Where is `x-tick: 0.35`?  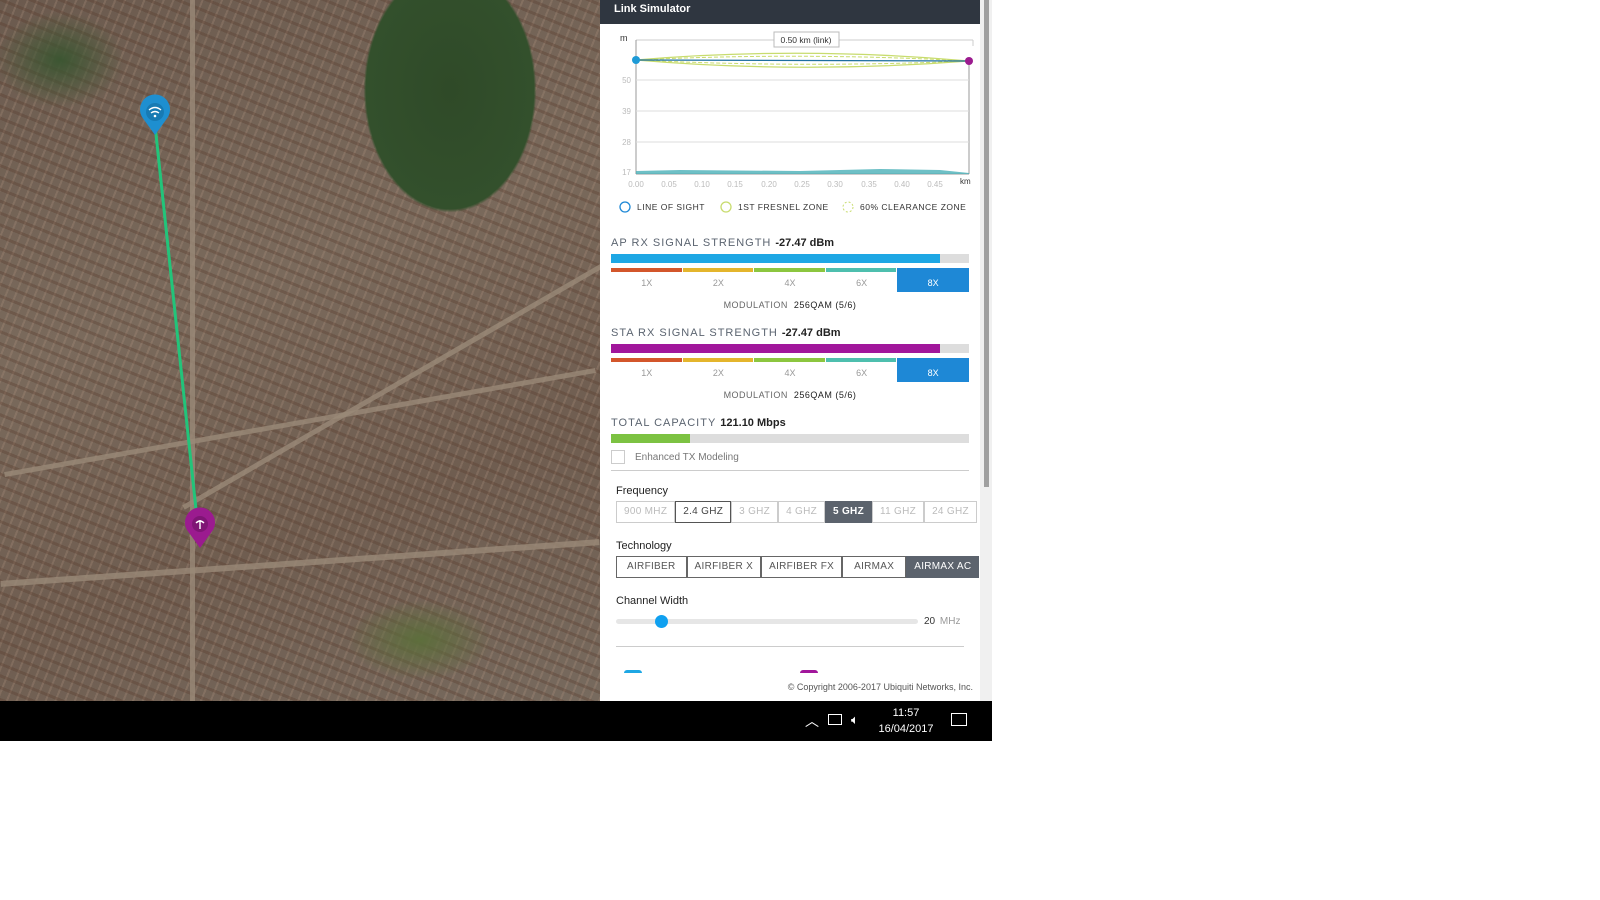 x-tick: 0.35 is located at coordinates (869, 184).